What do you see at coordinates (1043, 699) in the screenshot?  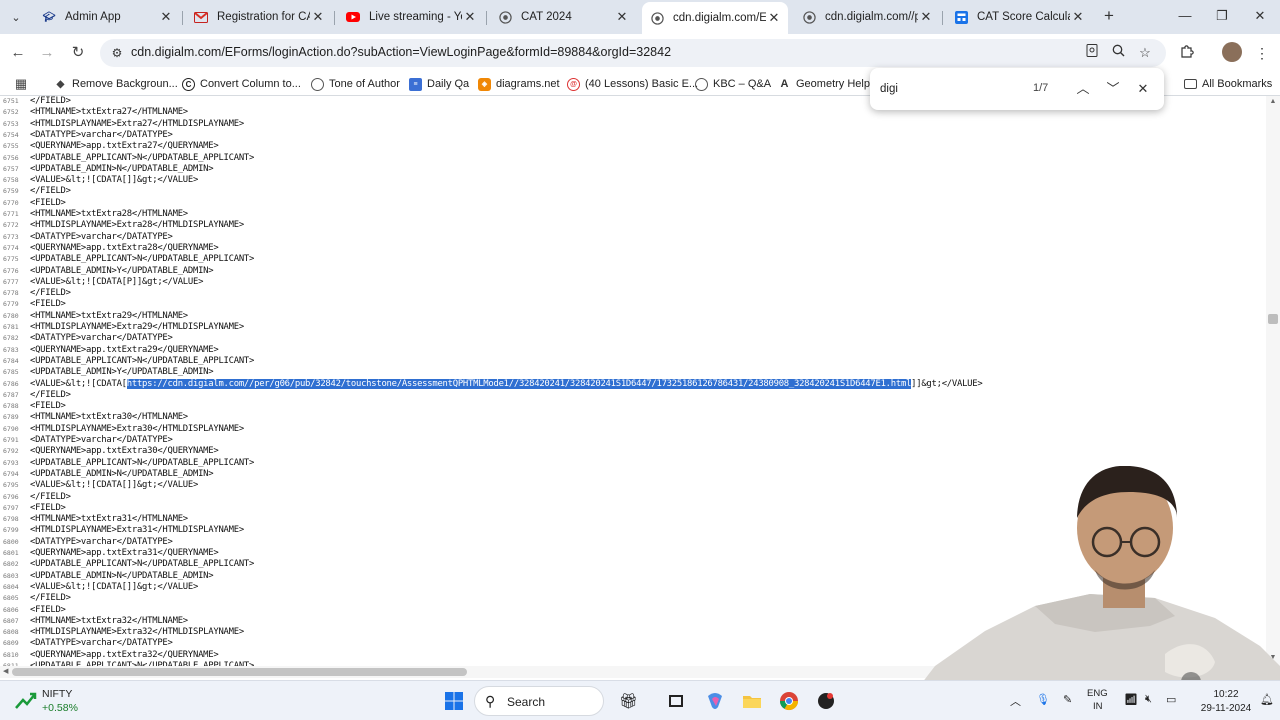 I see `microphone-icon: 🎙︎` at bounding box center [1043, 699].